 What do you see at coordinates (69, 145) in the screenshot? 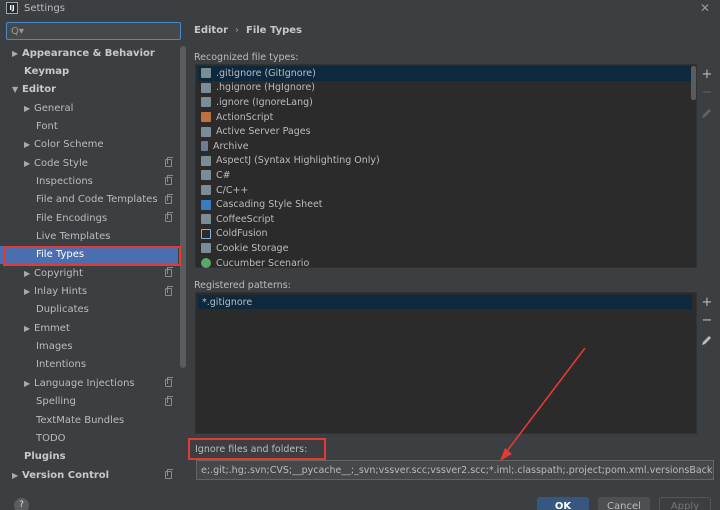
I see `sidebar-item-label: Color Scheme` at bounding box center [69, 145].